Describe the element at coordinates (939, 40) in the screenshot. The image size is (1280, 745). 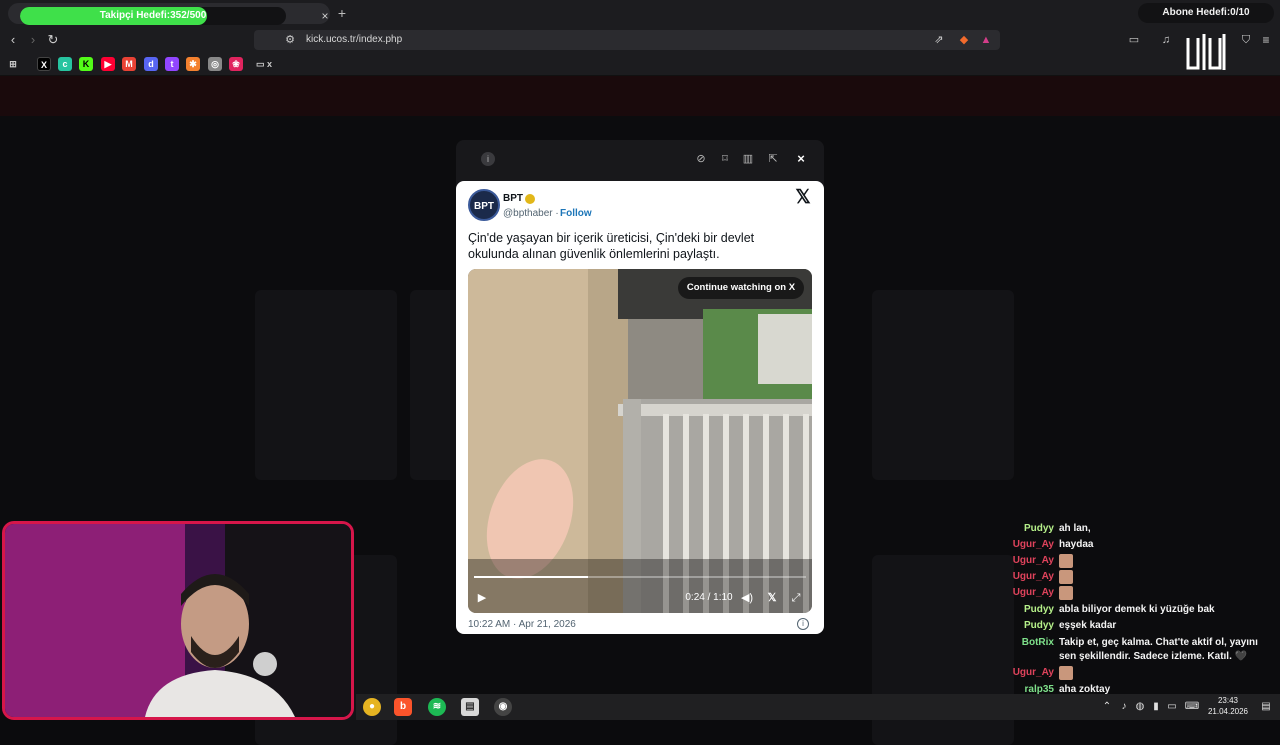
I see `share-icon: ⇗` at that location.